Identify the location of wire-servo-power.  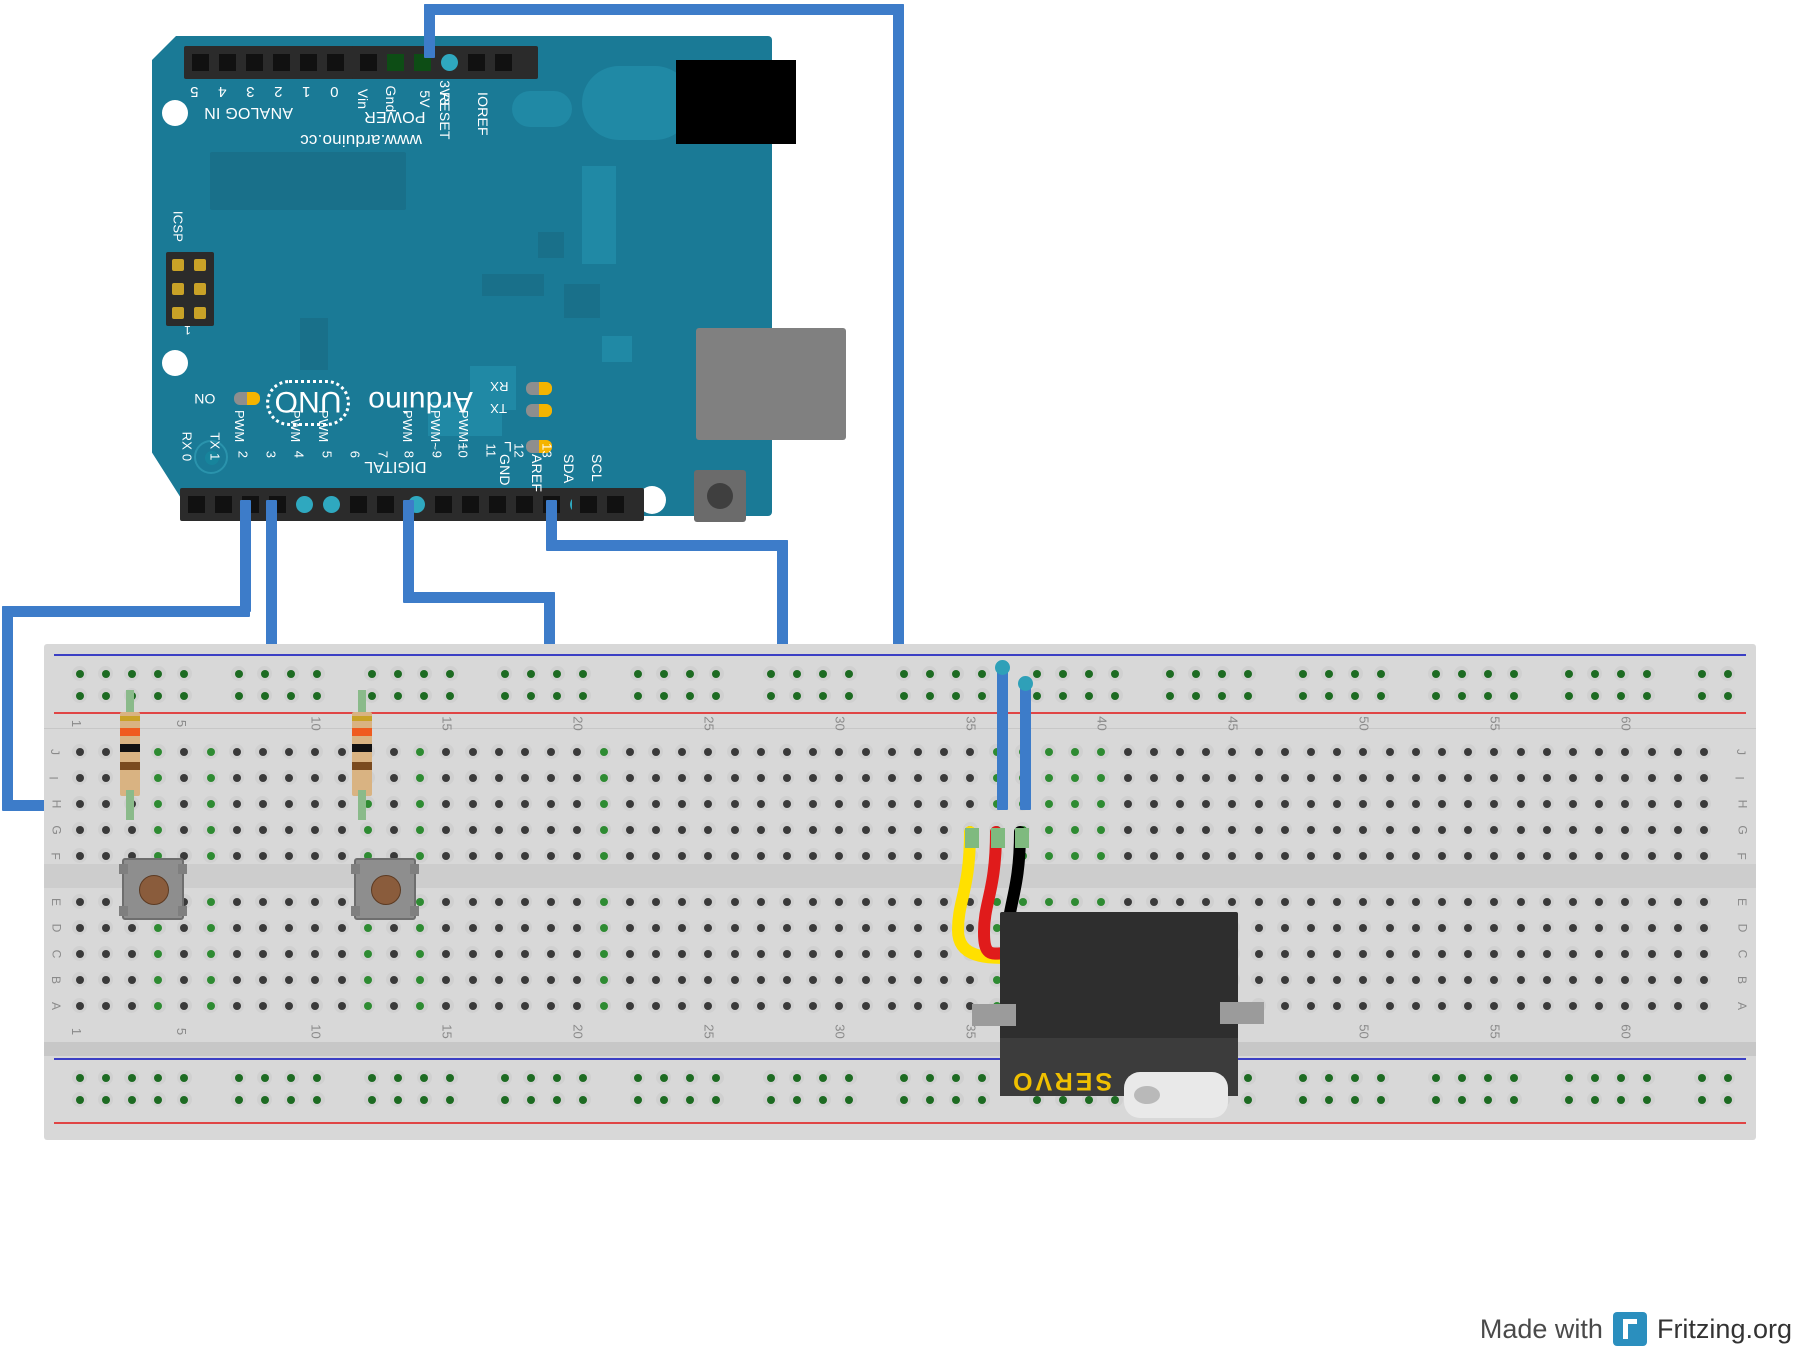
(1002, 736).